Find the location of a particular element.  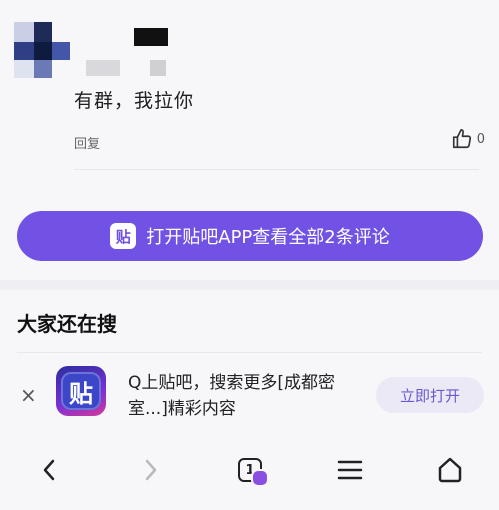

menu-icon is located at coordinates (350, 470).